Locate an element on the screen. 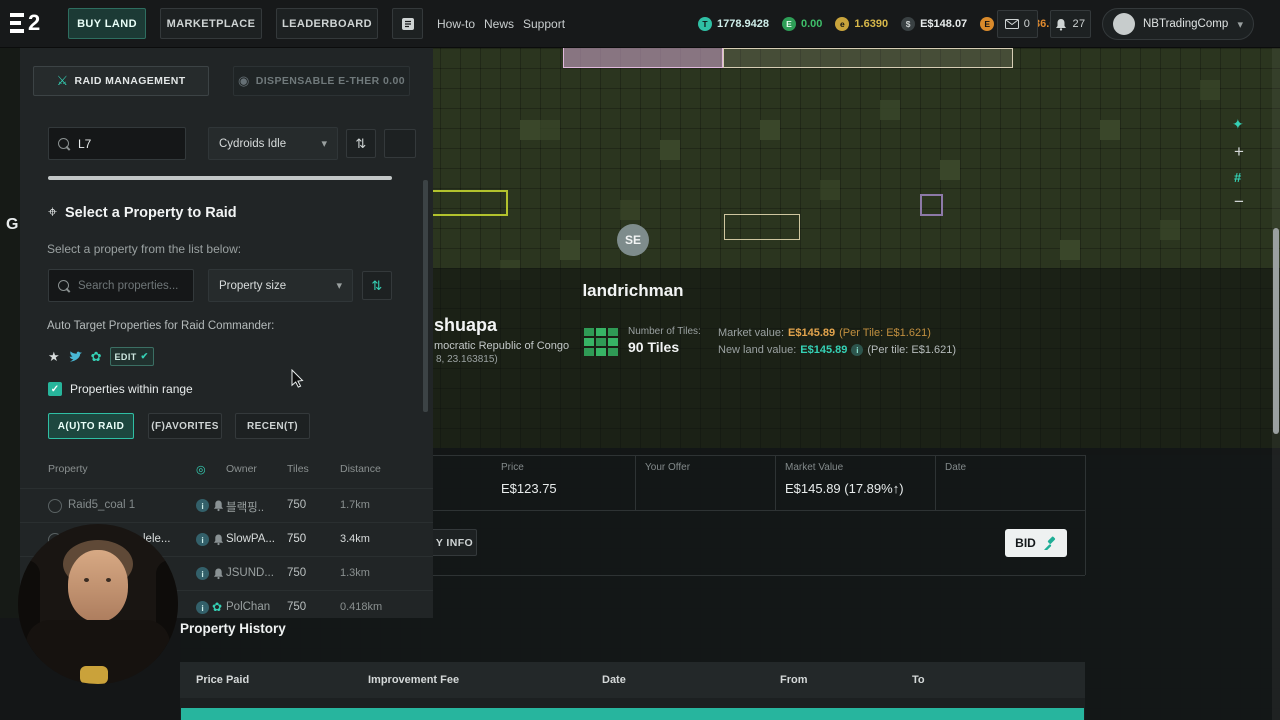 Image resolution: width=1280 pixels, height=720 pixels. distance-cell: 3.4km is located at coordinates (355, 539).